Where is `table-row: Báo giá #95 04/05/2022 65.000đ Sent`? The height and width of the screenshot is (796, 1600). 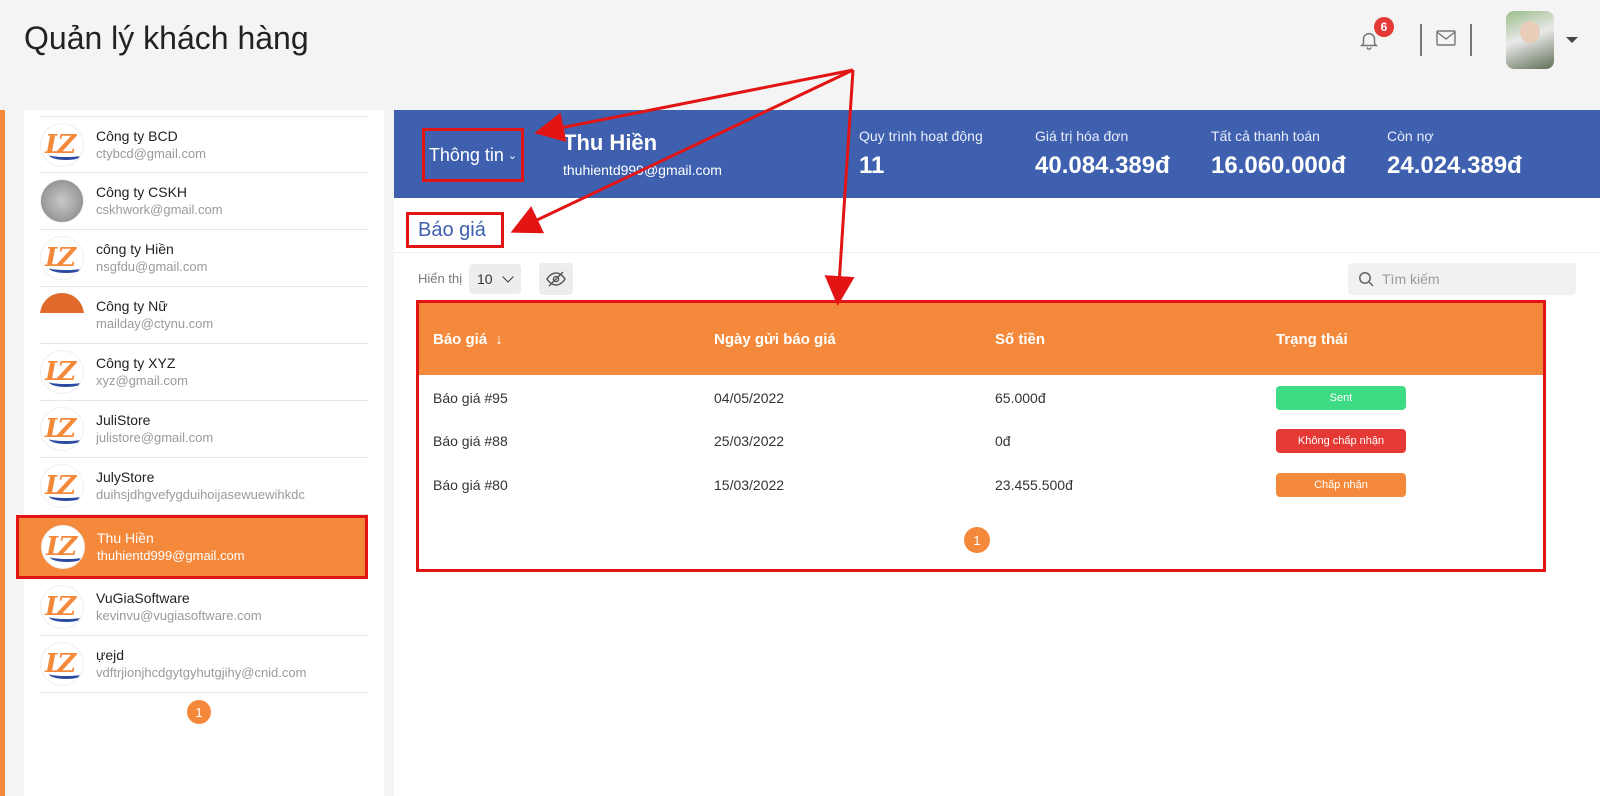
table-row: Báo giá #95 04/05/2022 65.000đ Sent is located at coordinates (981, 397).